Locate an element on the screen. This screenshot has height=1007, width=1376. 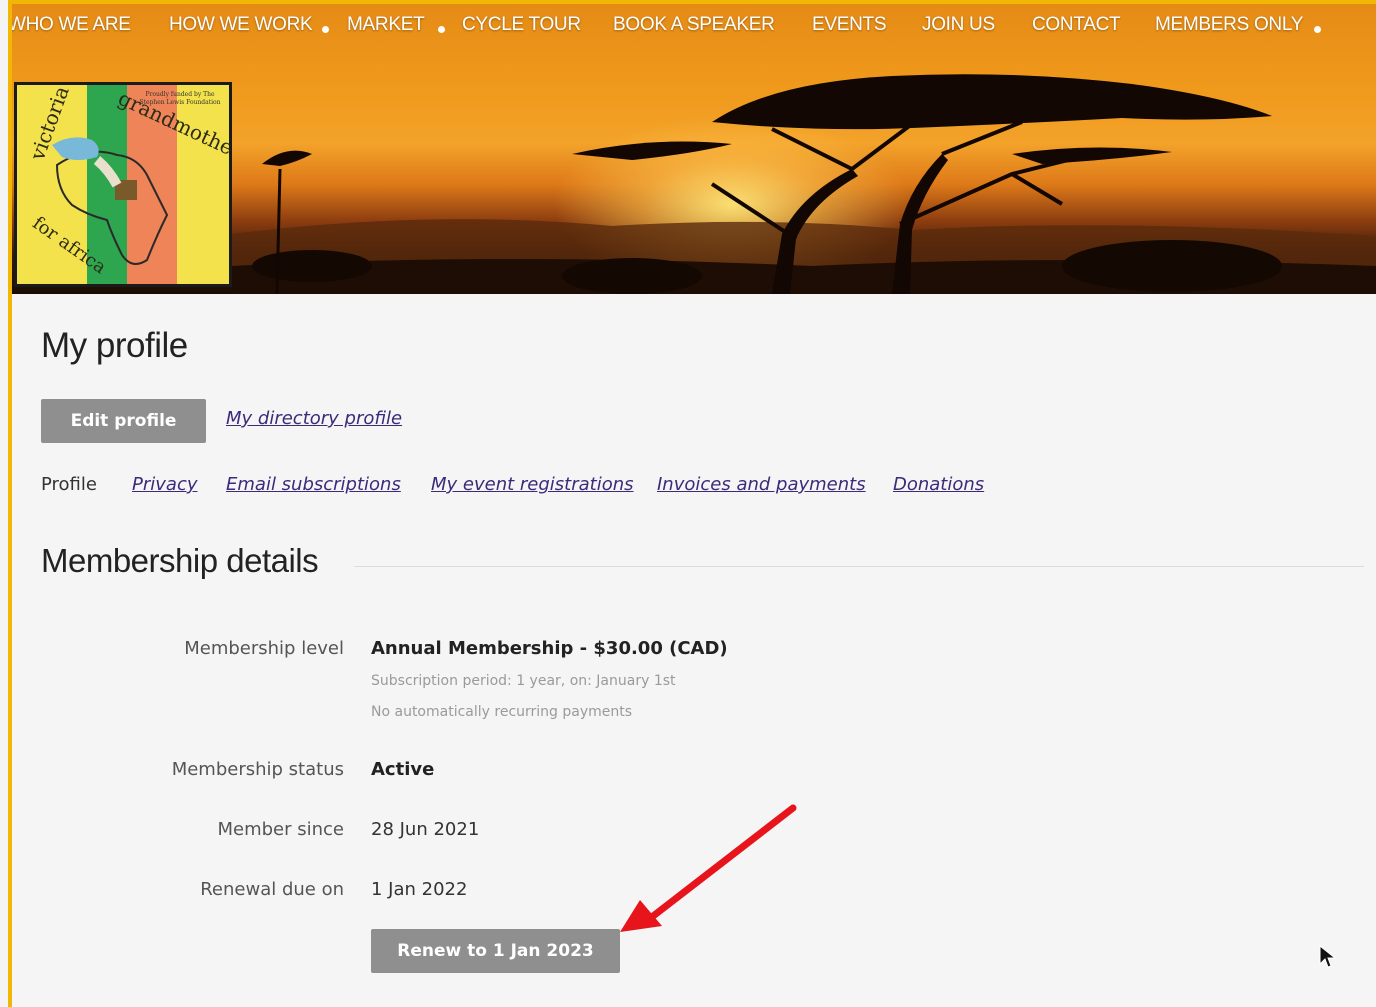
nav-item-how-we-work: HOW WE WORK is located at coordinates (241, 25).